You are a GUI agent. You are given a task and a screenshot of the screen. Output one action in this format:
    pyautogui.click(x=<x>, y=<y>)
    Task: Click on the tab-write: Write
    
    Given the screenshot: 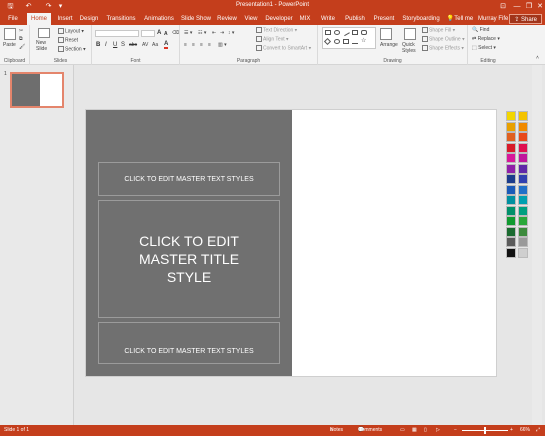 What is the action you would take?
    pyautogui.click(x=328, y=19)
    